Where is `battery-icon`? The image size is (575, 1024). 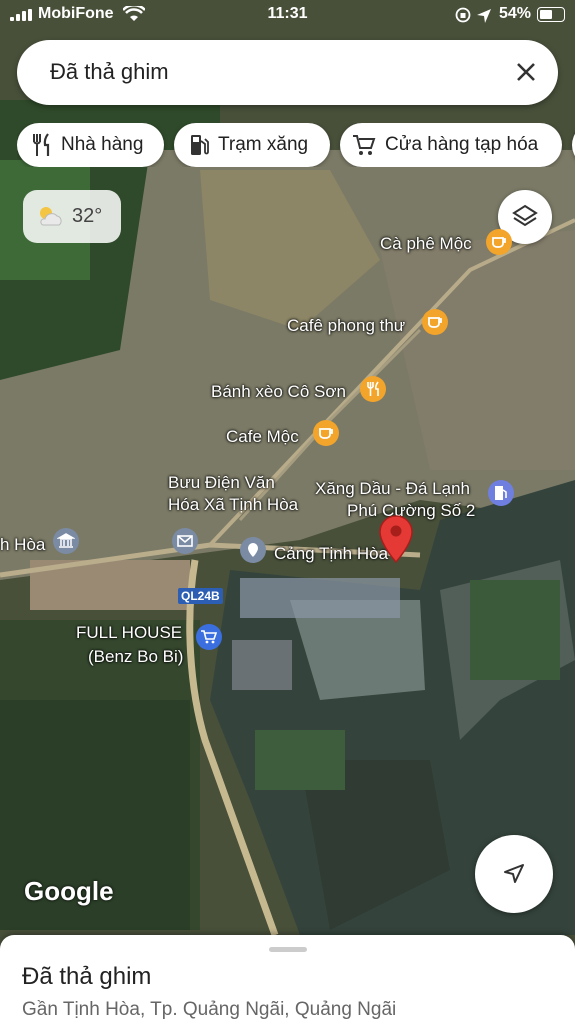
battery-icon is located at coordinates (551, 14).